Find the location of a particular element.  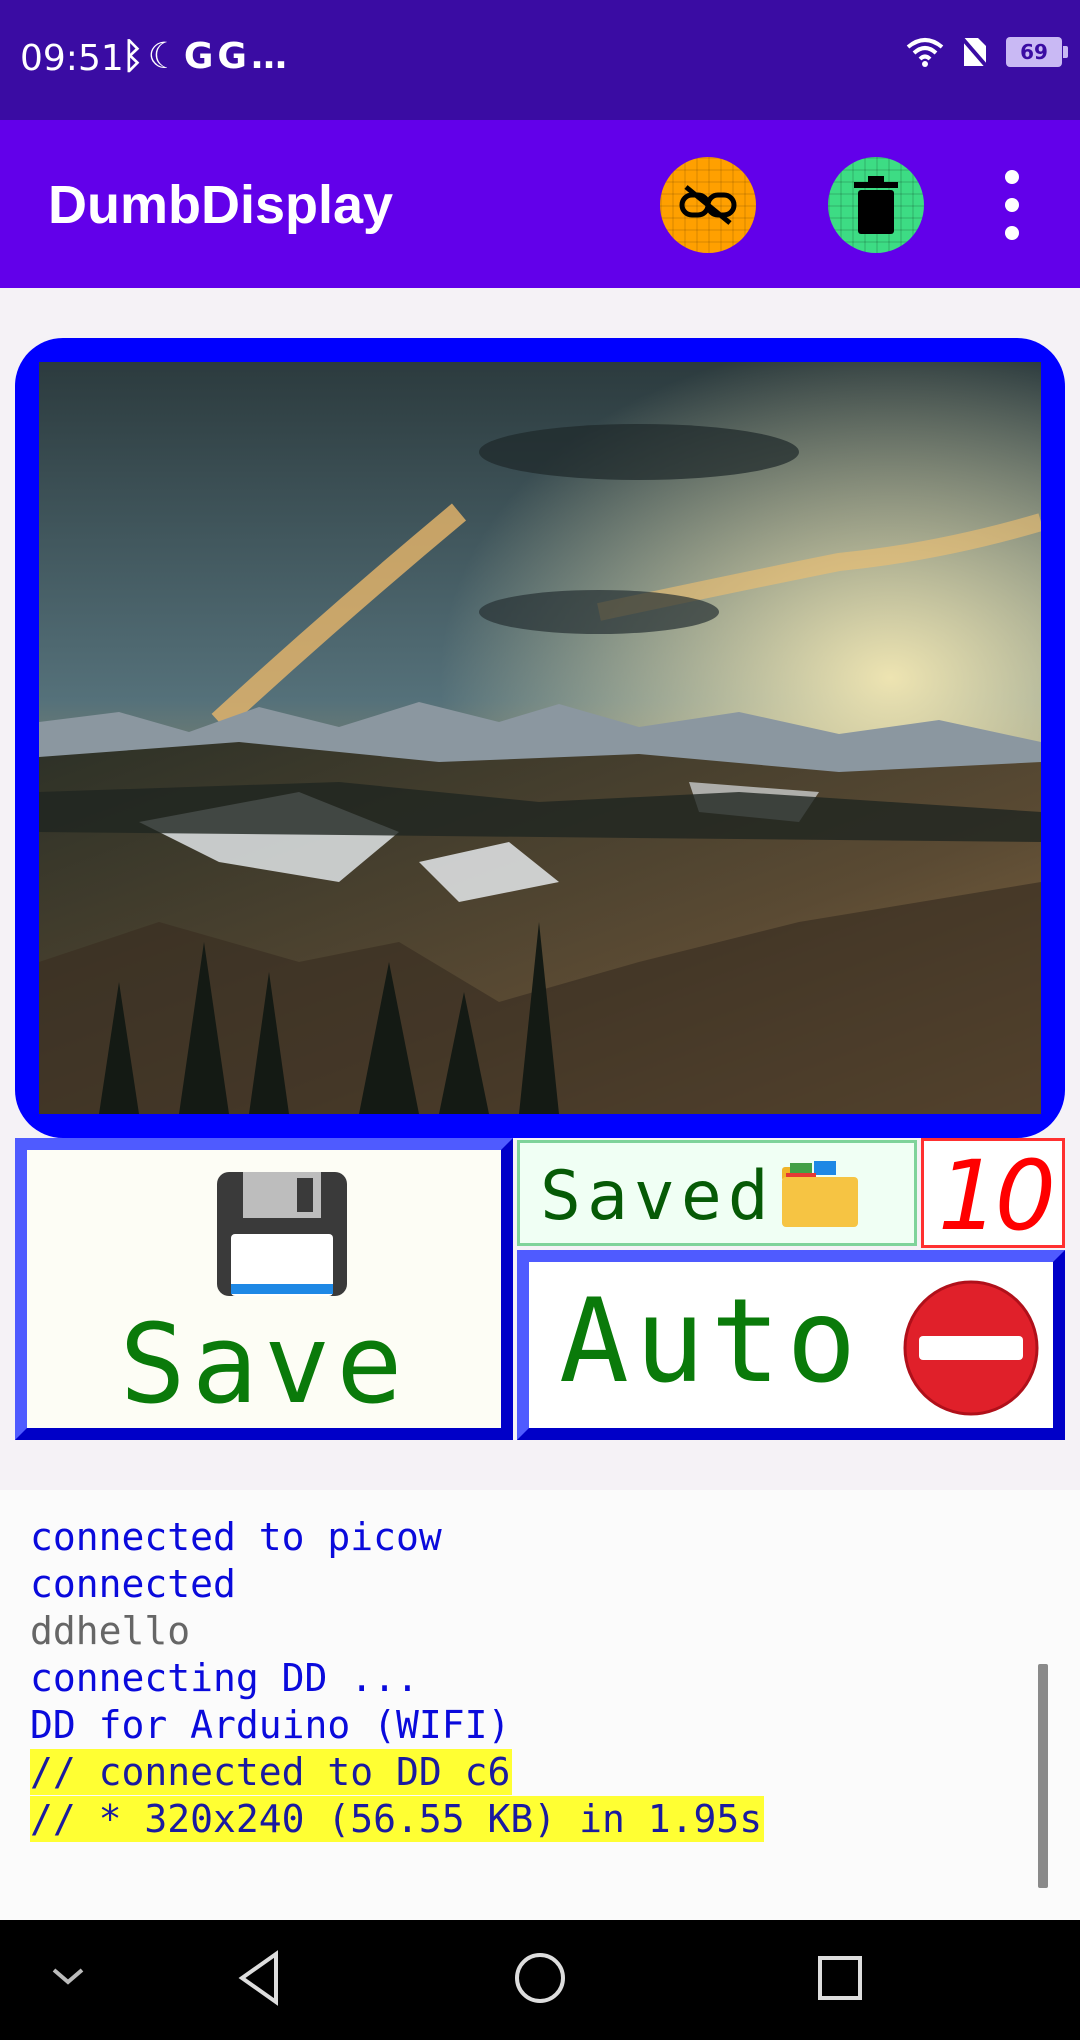

back-icon is located at coordinates (259, 1978).